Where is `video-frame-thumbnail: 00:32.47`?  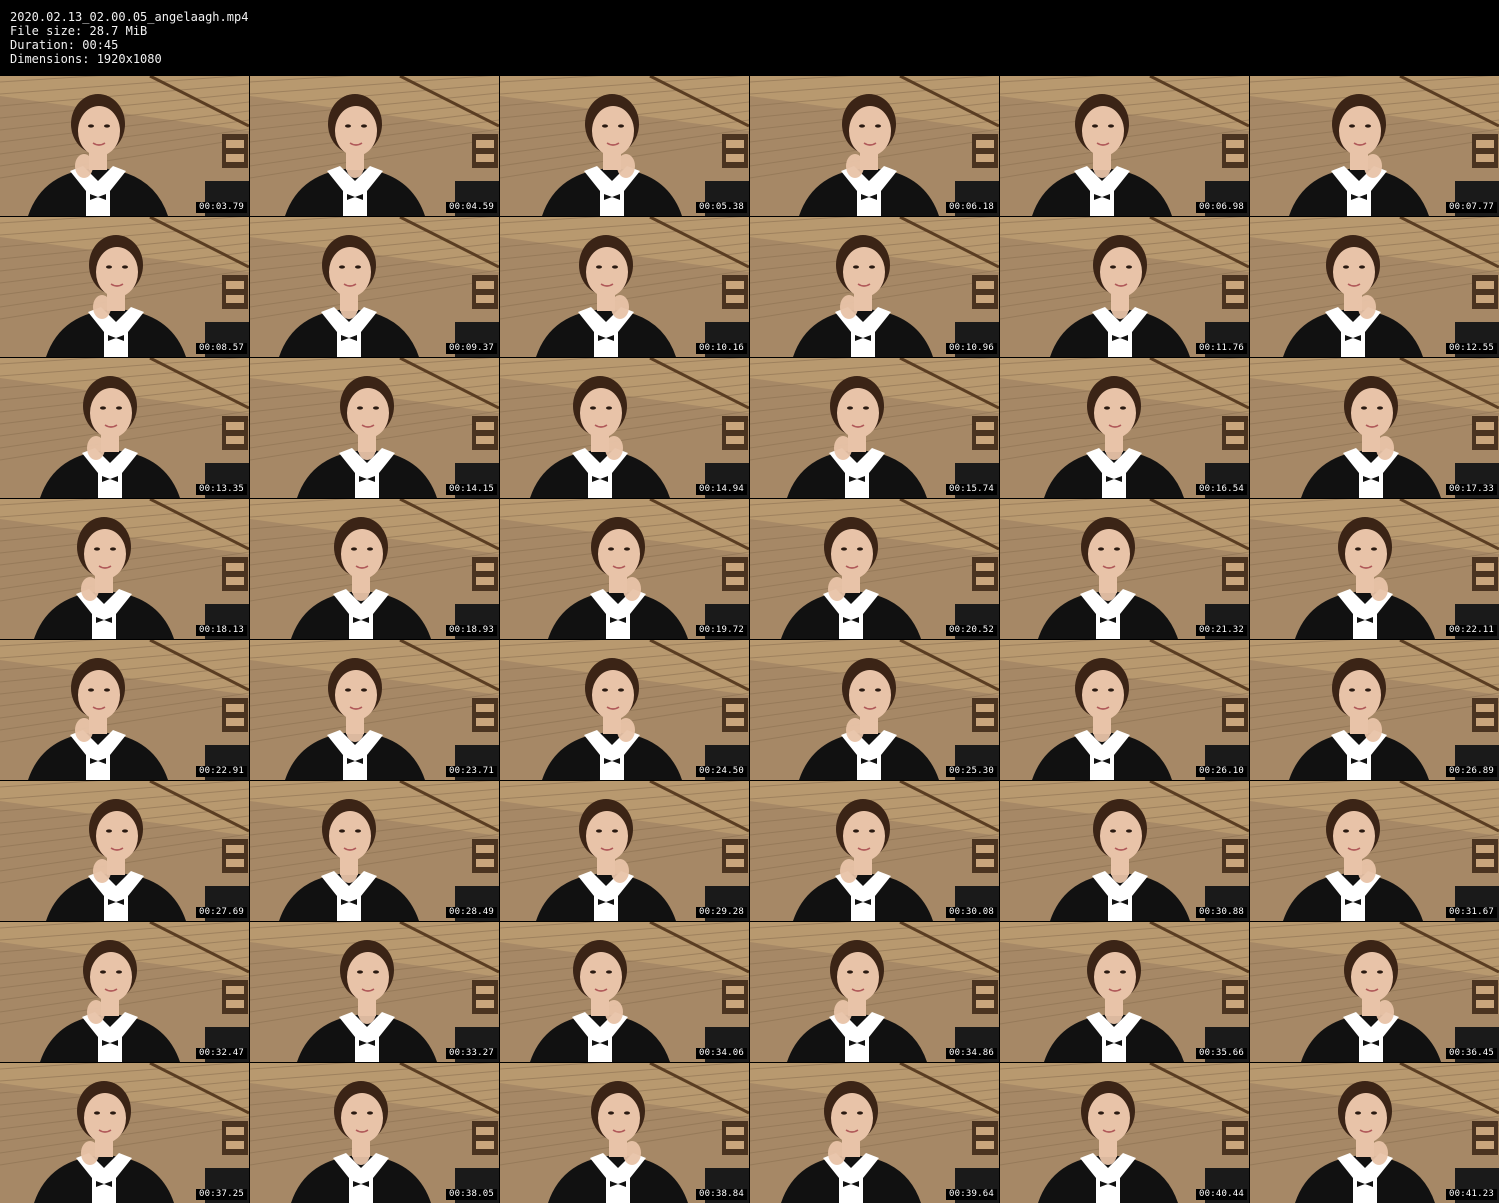 video-frame-thumbnail: 00:32.47 is located at coordinates (124, 992).